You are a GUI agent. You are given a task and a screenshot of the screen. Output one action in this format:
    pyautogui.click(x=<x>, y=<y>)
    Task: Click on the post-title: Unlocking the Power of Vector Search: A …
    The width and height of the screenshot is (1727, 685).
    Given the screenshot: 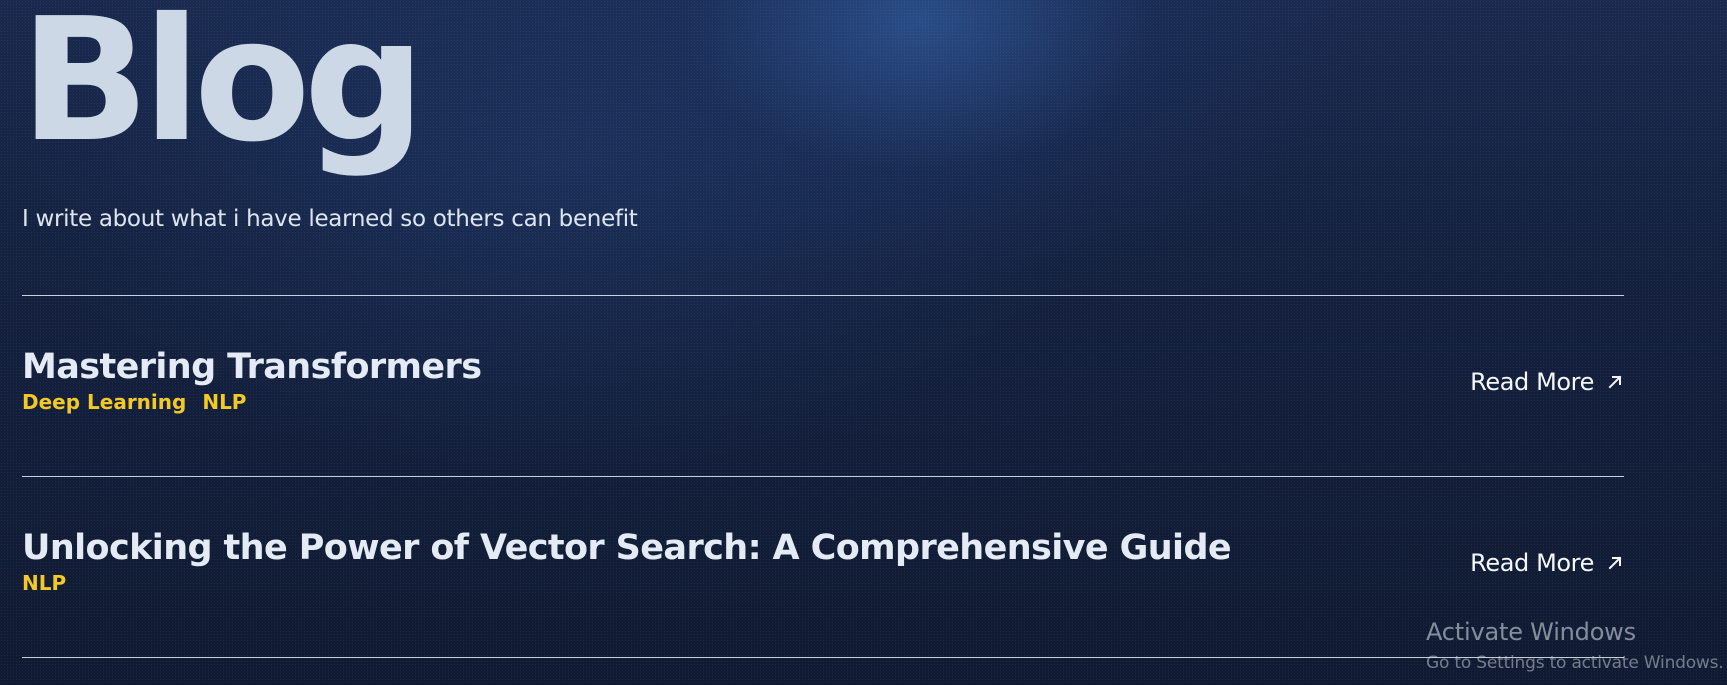 What is the action you would take?
    pyautogui.click(x=627, y=548)
    